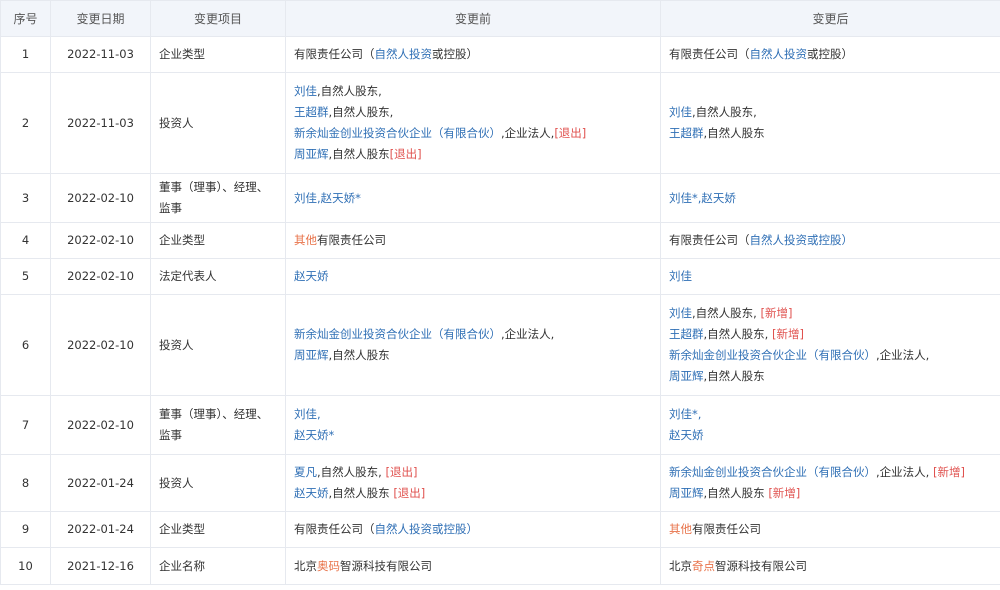 This screenshot has width=1000, height=590. I want to click on text-segment: 奇点, so click(703, 565).